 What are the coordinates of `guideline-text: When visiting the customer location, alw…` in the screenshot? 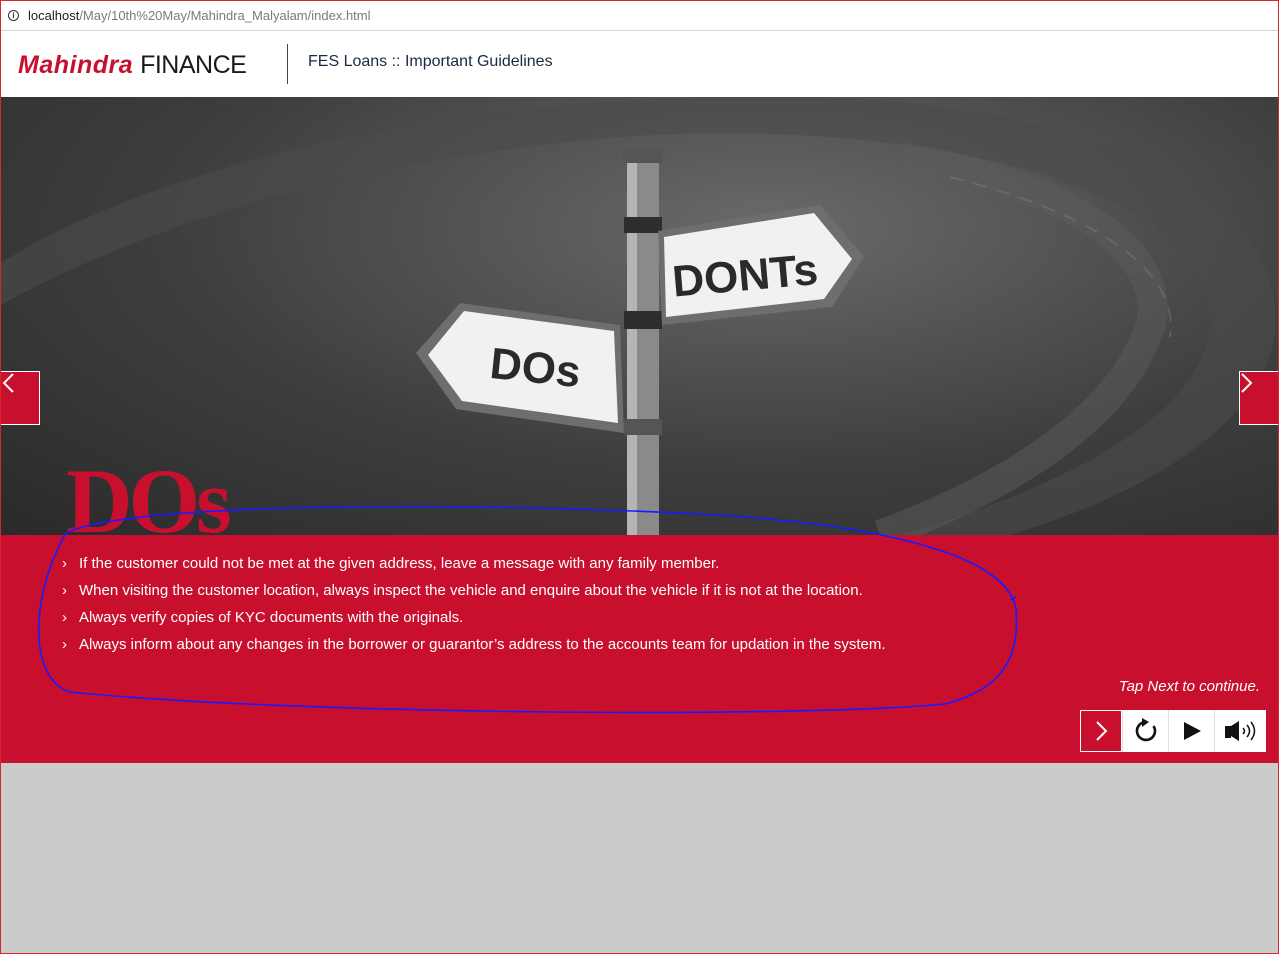 It's located at (471, 590).